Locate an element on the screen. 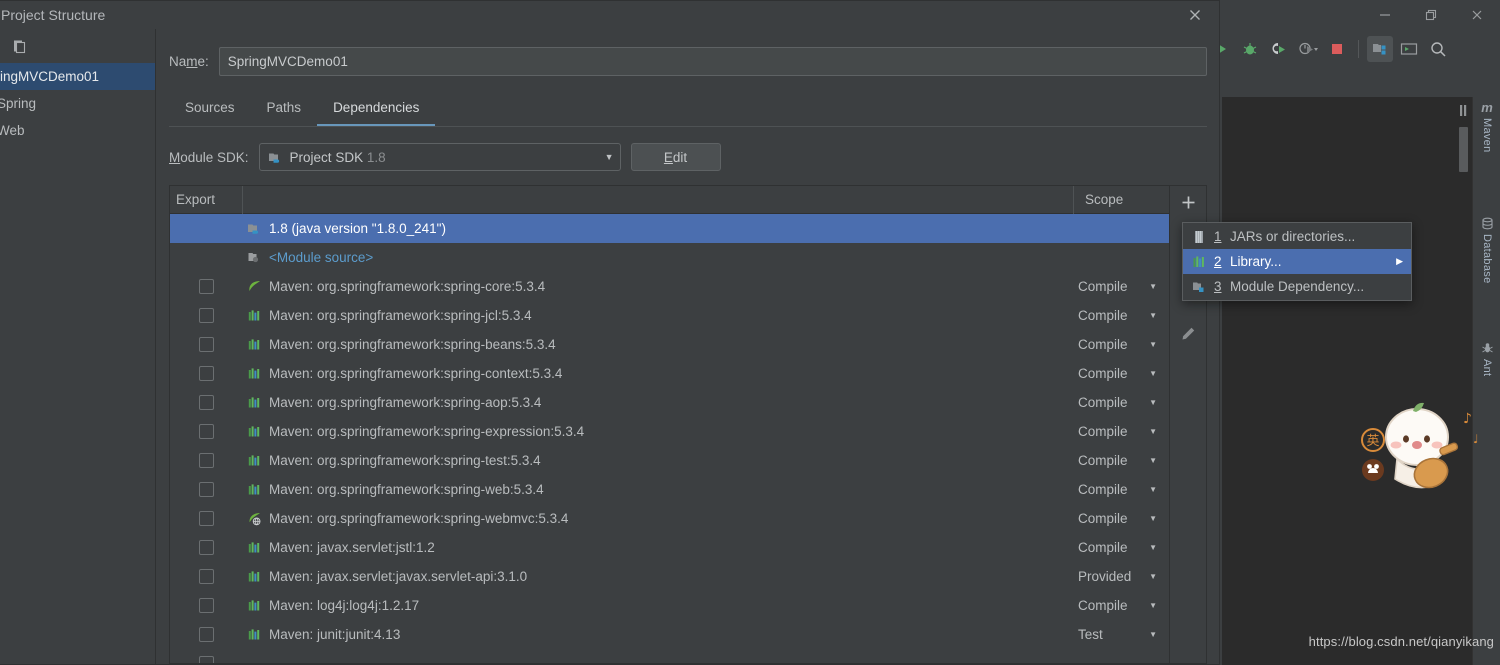 The image size is (1500, 665). export-checkbox-cell is located at coordinates (206, 489).